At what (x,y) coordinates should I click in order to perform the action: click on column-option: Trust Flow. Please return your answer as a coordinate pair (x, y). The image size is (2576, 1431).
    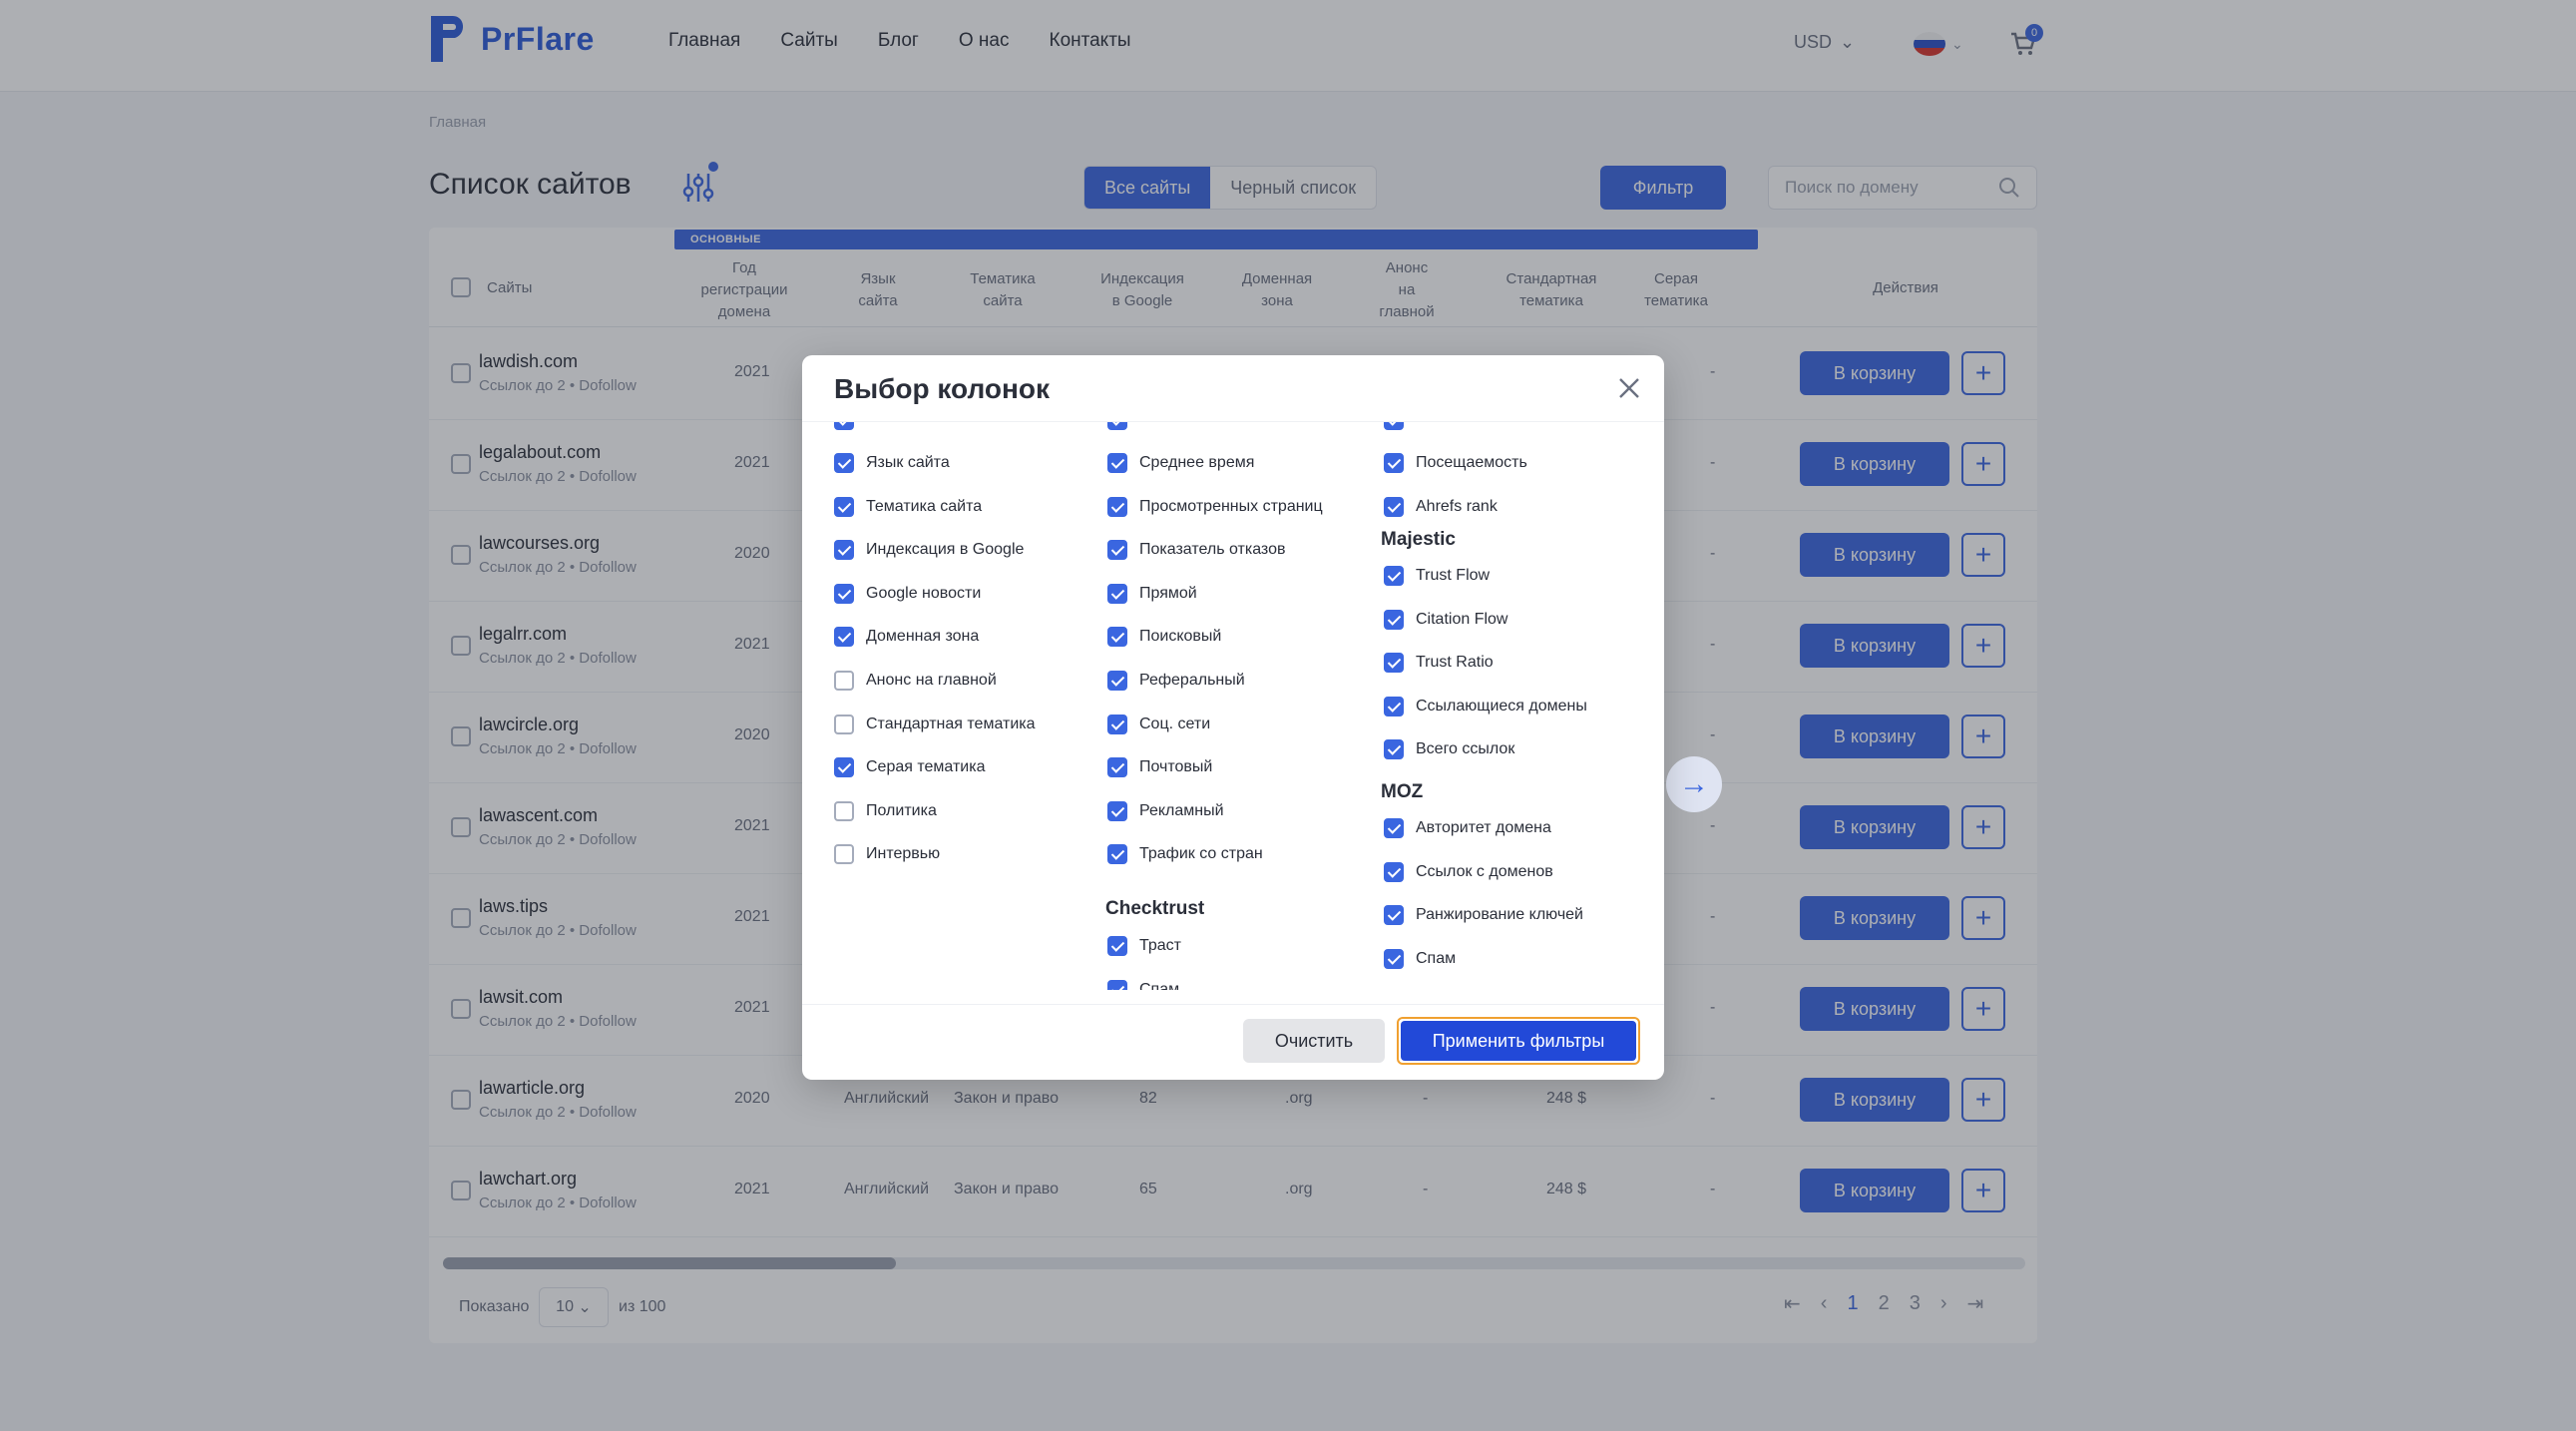
    Looking at the image, I should click on (1437, 576).